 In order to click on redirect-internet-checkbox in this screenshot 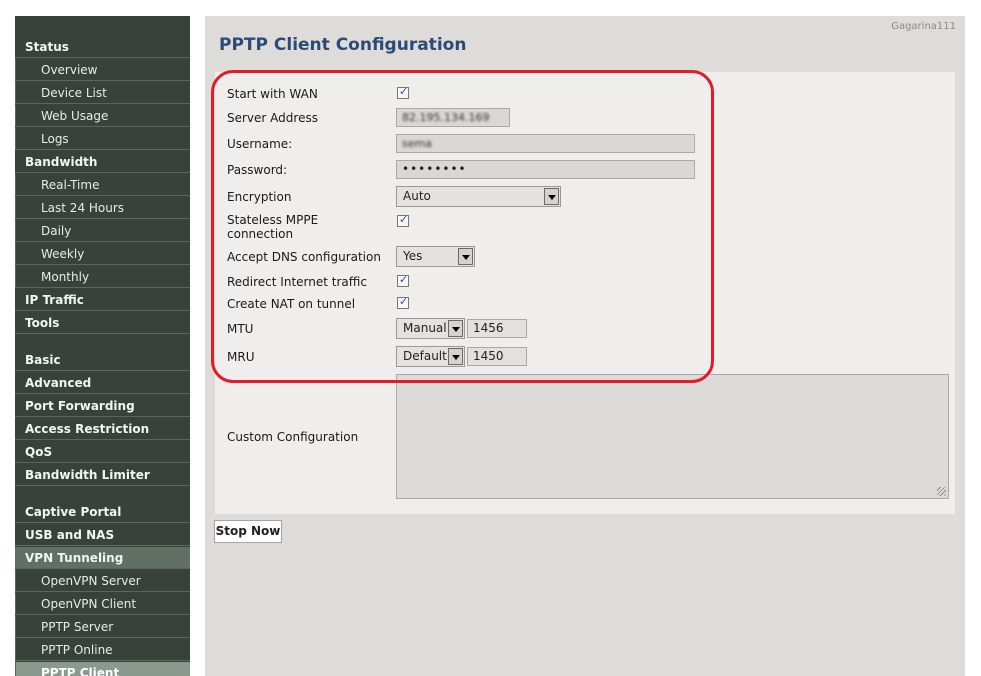, I will do `click(403, 280)`.